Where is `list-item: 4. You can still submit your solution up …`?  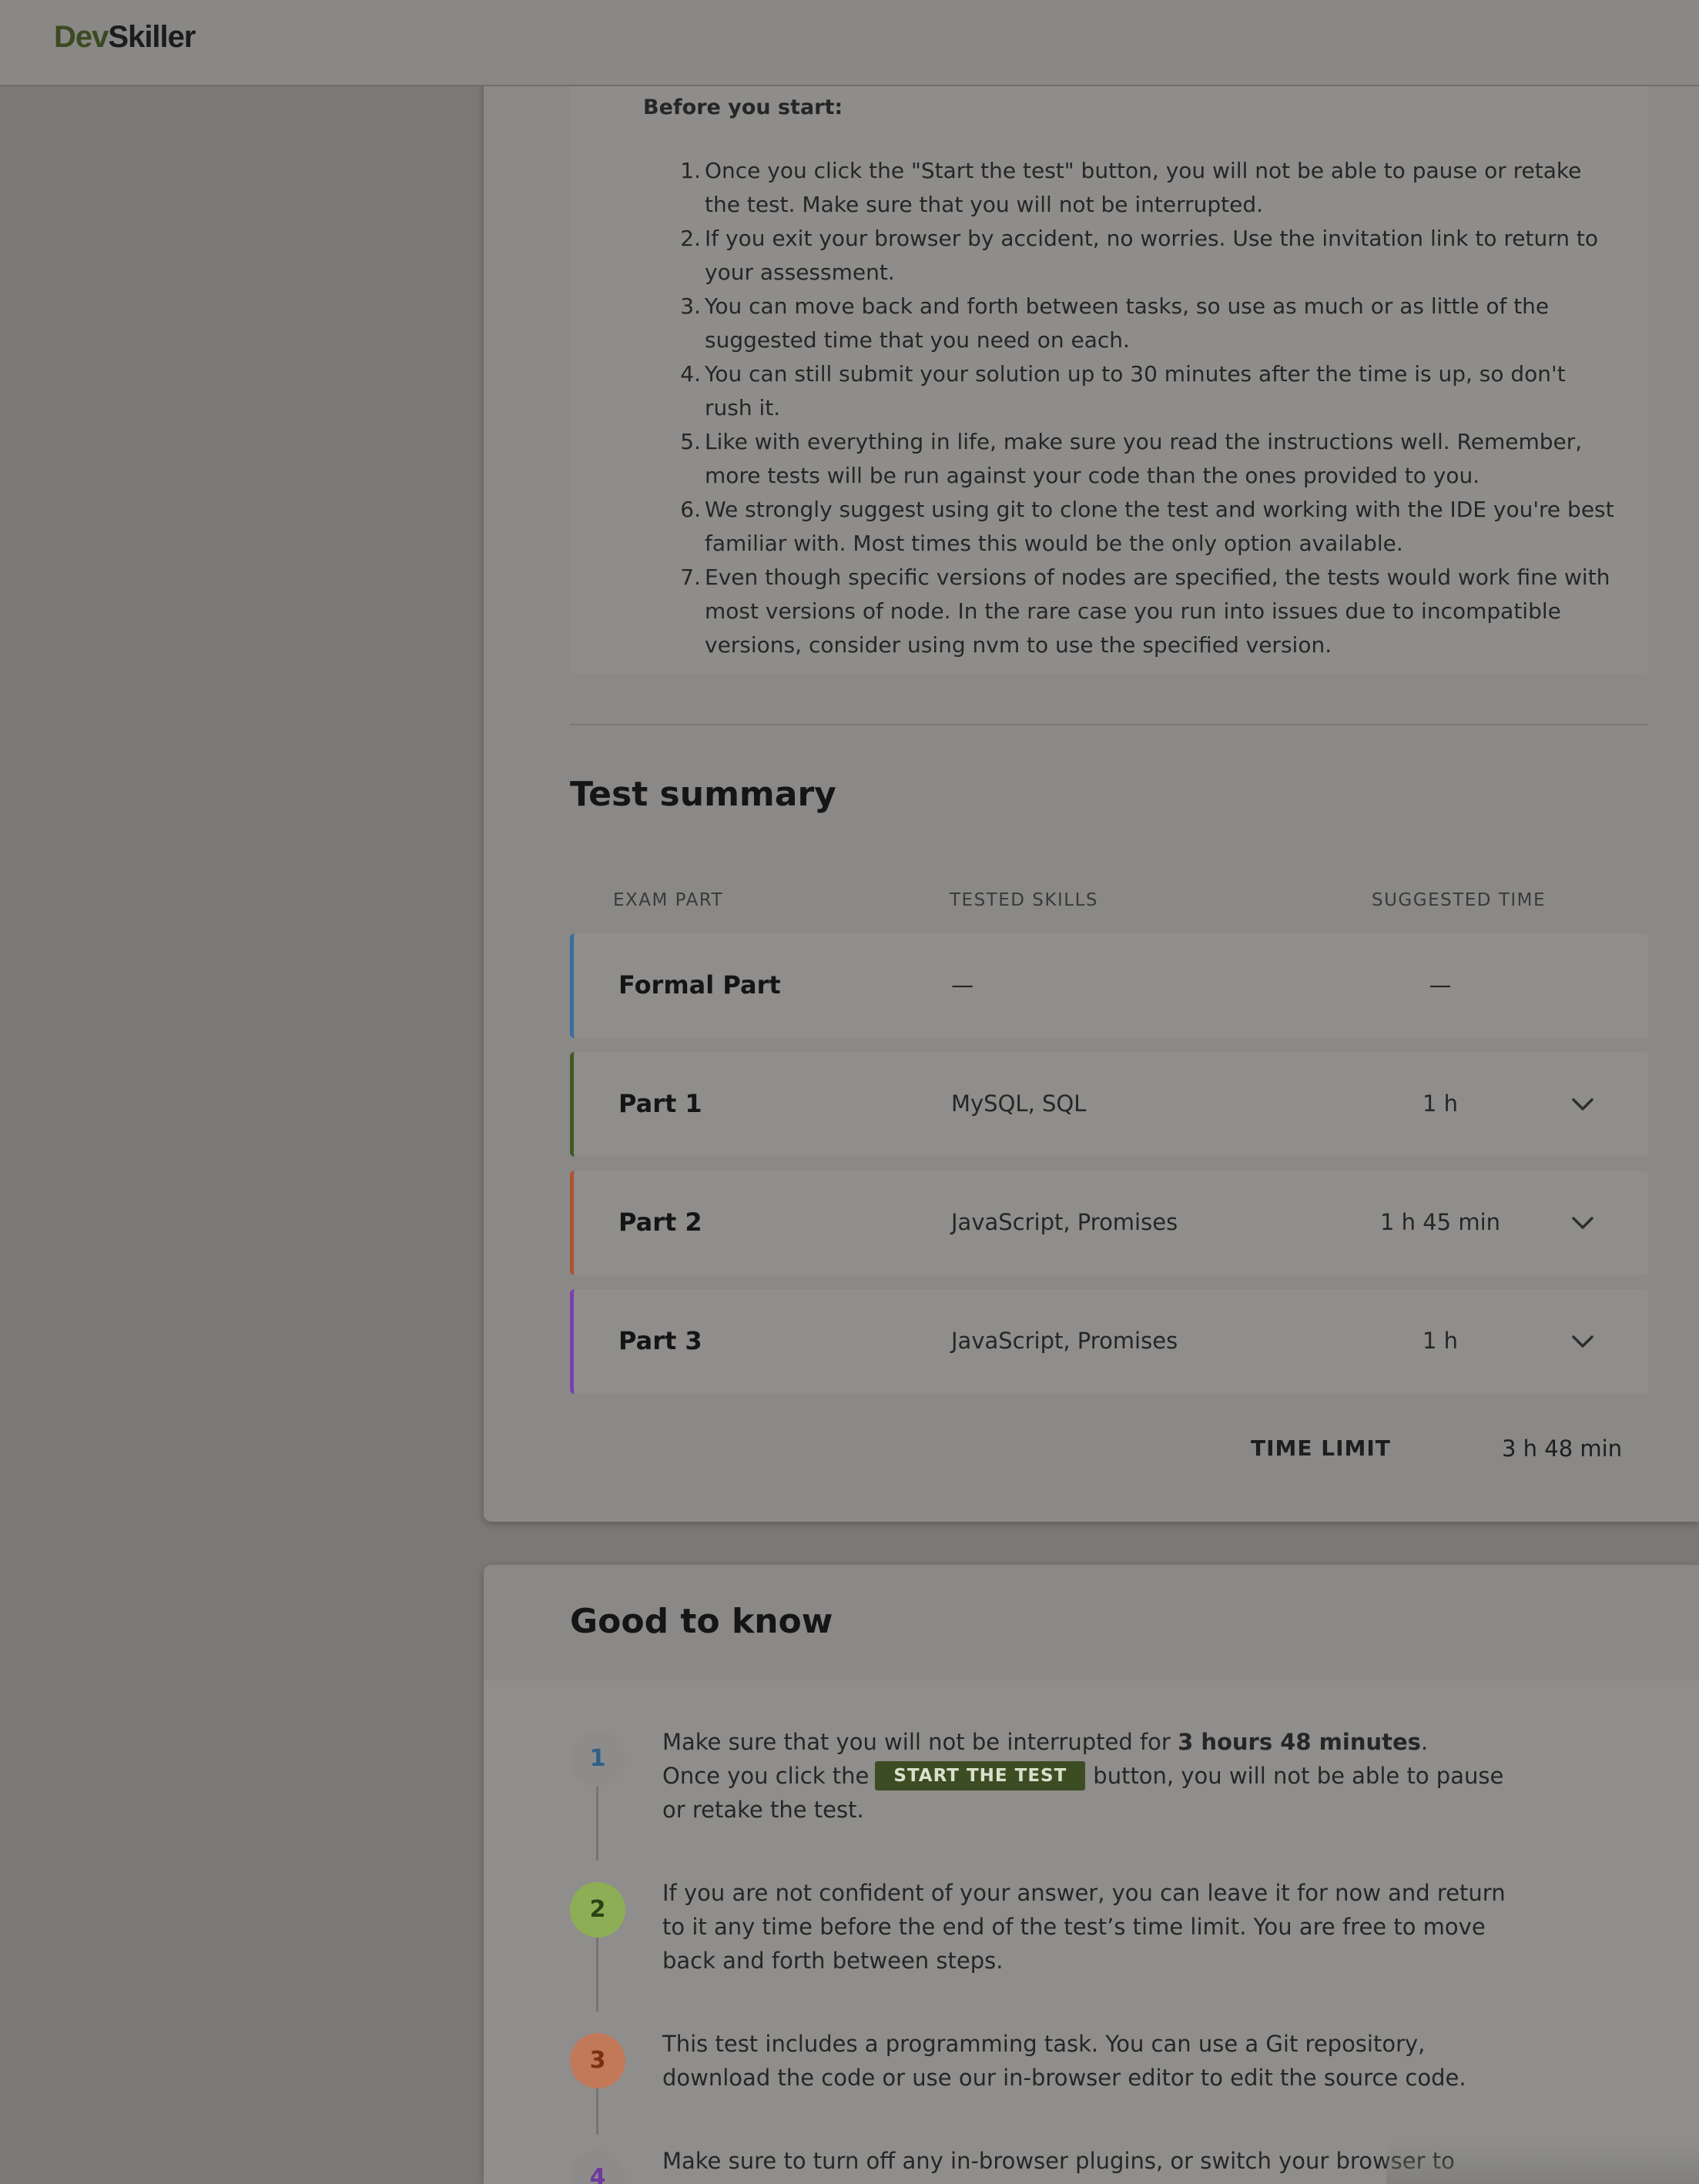 list-item: 4. You can still submit your solution up … is located at coordinates (1123, 390).